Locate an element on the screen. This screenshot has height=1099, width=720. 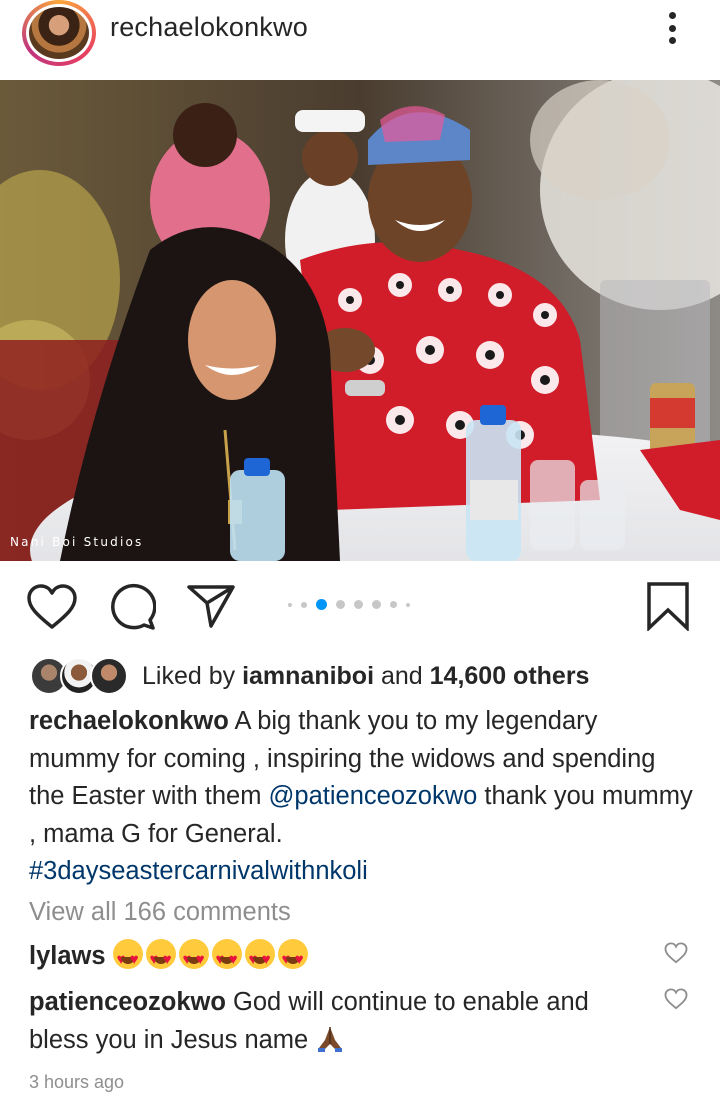
comment-username: patienceozokwo is located at coordinates (127, 1002).